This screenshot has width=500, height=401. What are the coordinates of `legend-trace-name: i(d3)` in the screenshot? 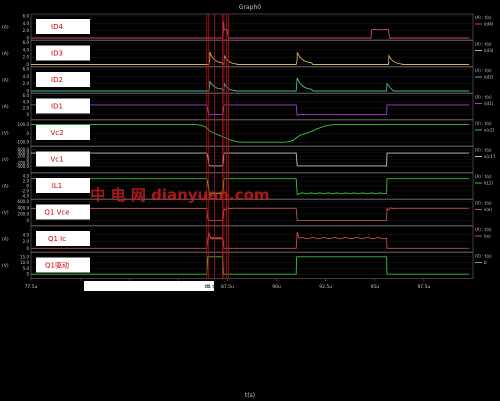 It's located at (489, 50).